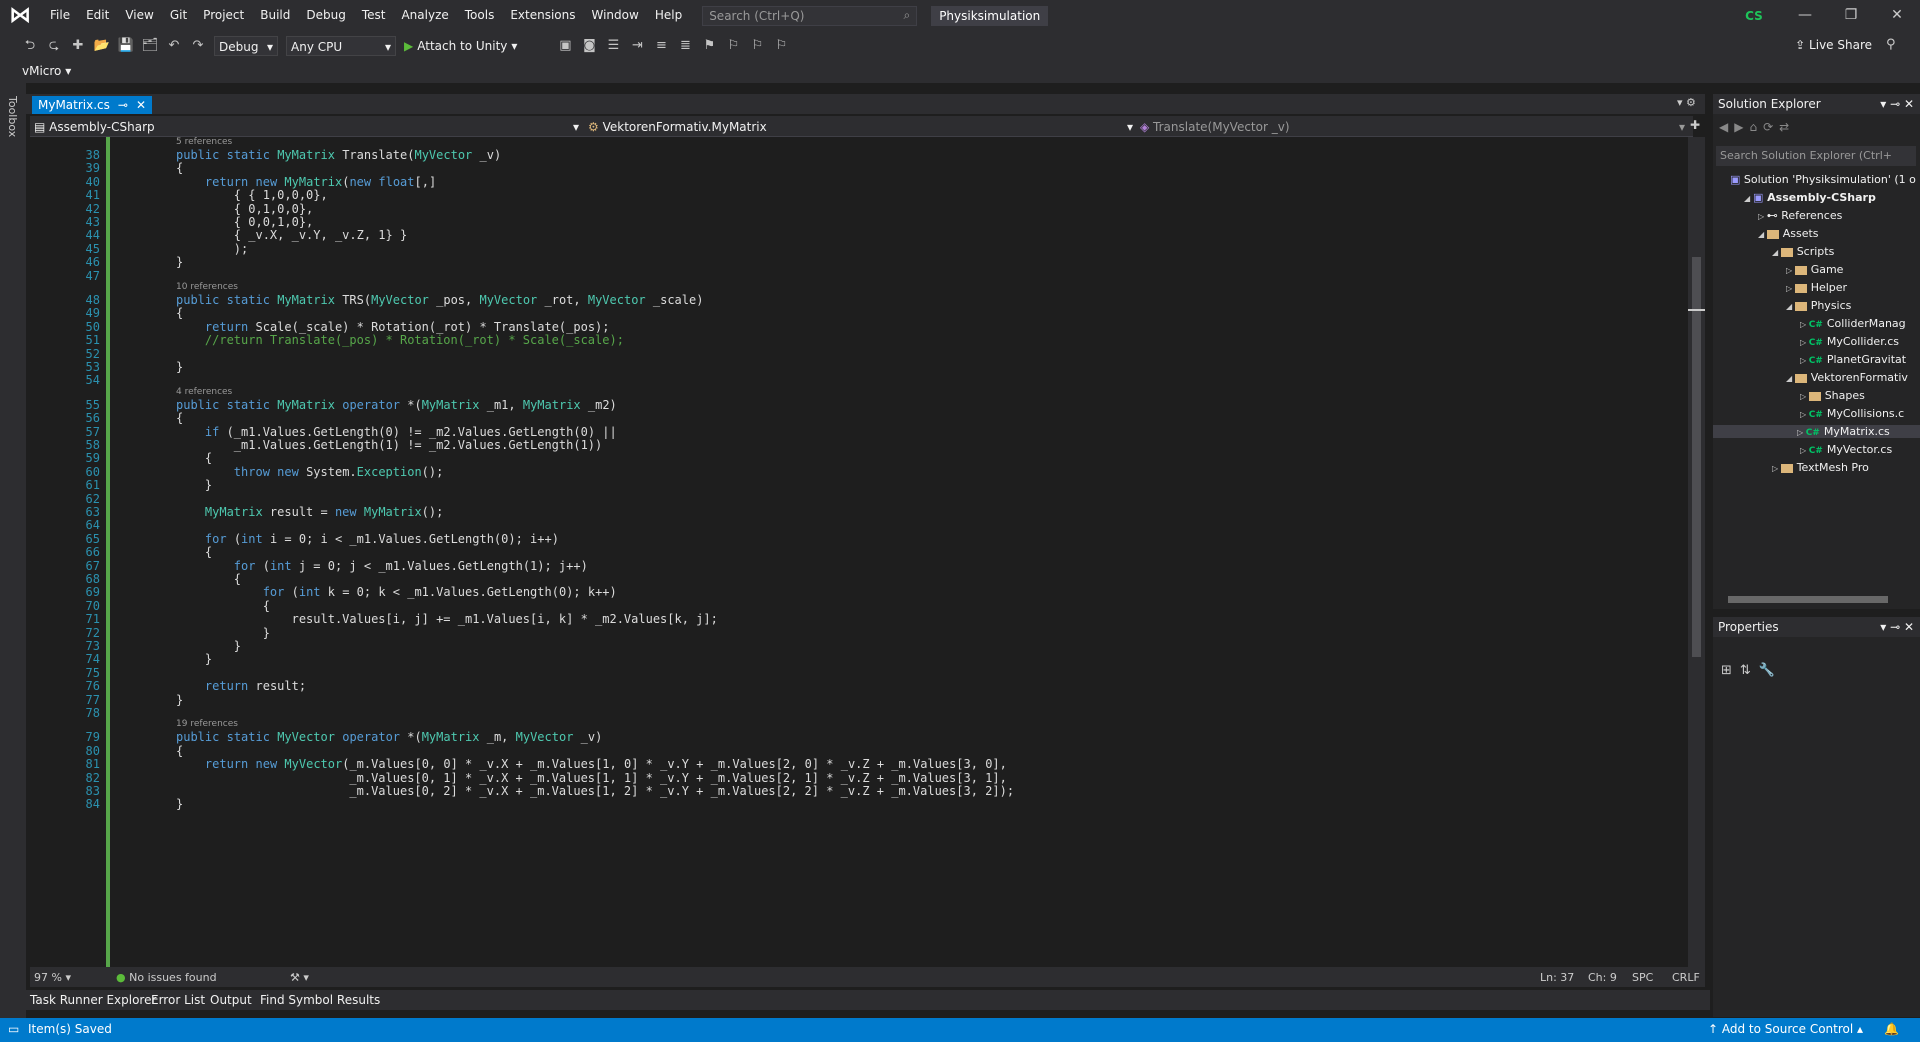  I want to click on menu-tools: Tools, so click(480, 15).